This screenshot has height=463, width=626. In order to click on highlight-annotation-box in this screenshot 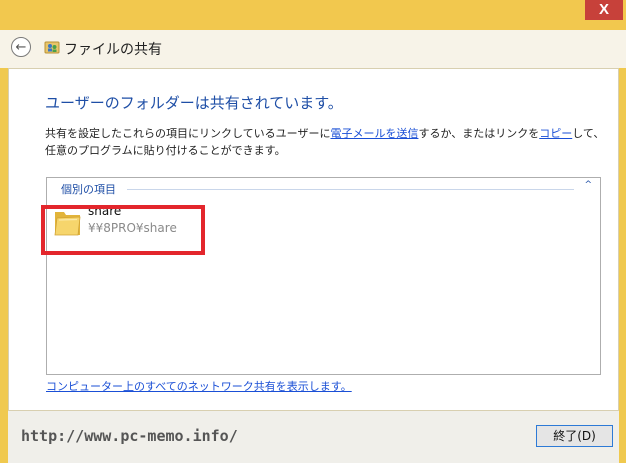, I will do `click(123, 230)`.